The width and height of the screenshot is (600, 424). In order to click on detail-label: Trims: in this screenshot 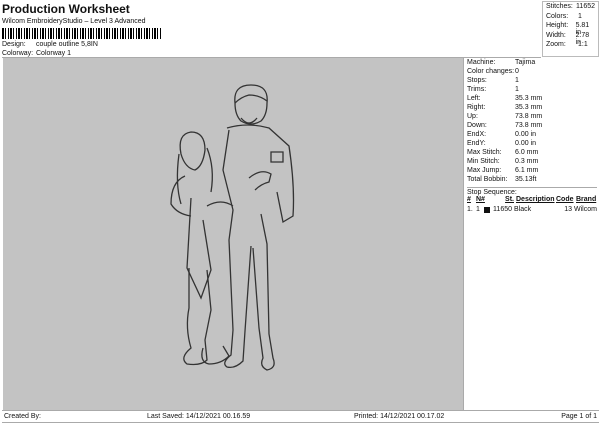, I will do `click(477, 89)`.